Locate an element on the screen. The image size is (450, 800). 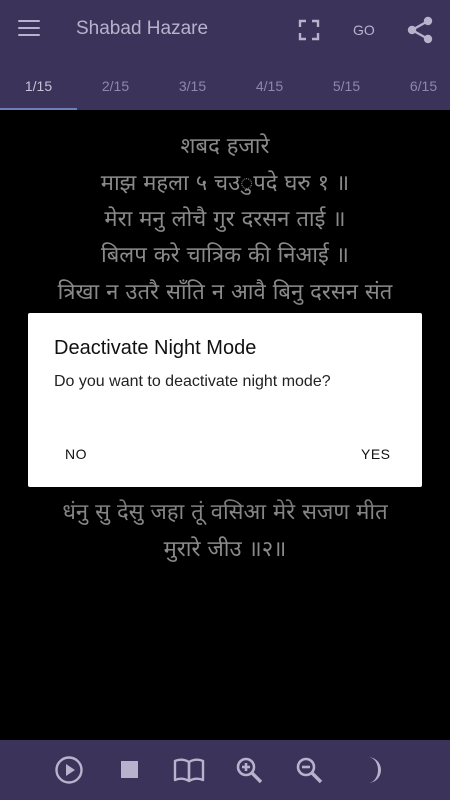
tab-page-4: 4/15 is located at coordinates (269, 86).